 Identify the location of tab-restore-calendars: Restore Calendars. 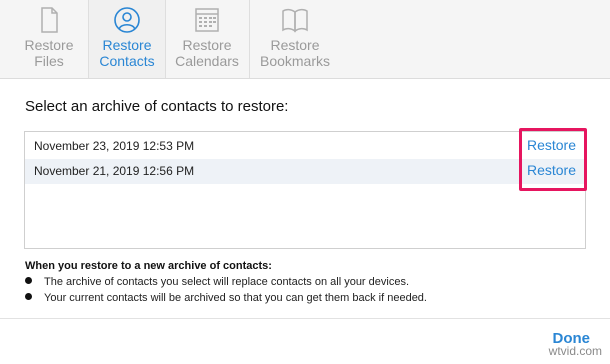
(207, 39).